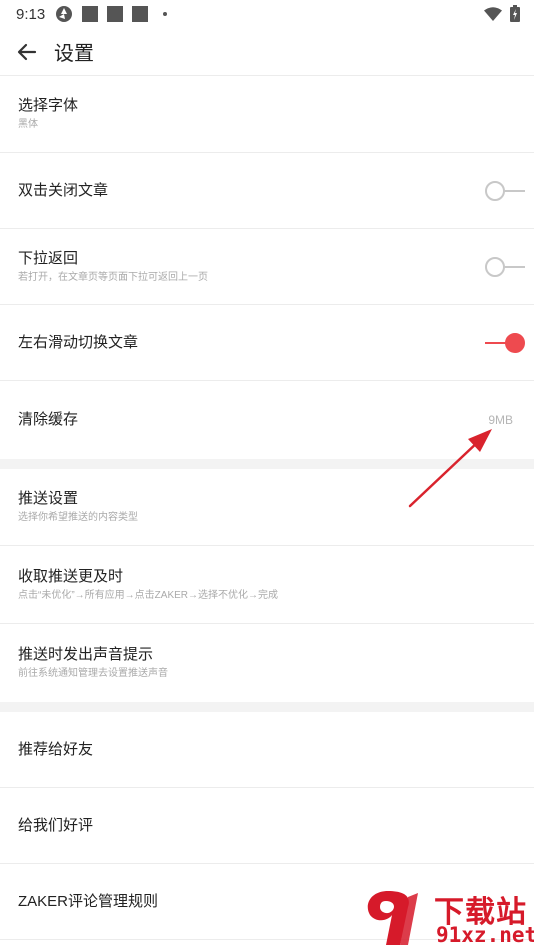 This screenshot has height=950, width=534. What do you see at coordinates (148, 595) in the screenshot?
I see `setting-subtitle: 点击“未优化”→所有应用→点击ZAKER→选择不优化→完成` at bounding box center [148, 595].